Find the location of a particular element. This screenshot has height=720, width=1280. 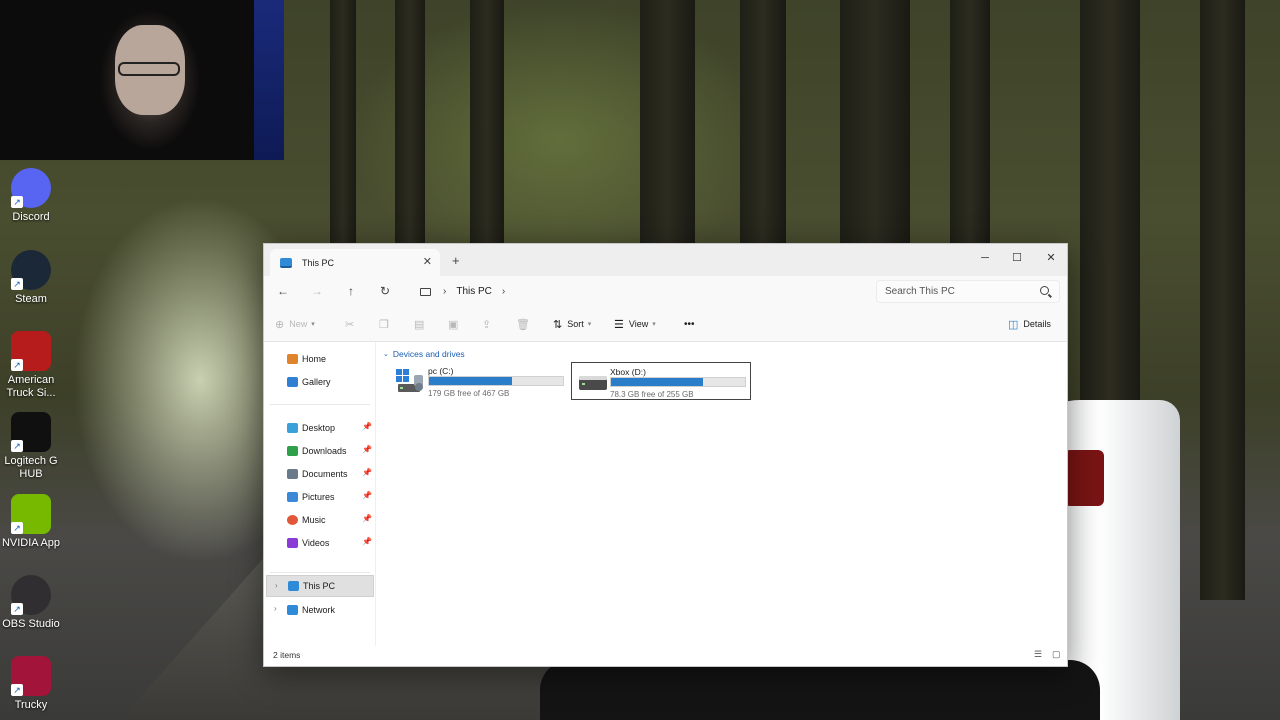

desktop-icon-obs: ↗ OBS Studio is located at coordinates (31, 603).